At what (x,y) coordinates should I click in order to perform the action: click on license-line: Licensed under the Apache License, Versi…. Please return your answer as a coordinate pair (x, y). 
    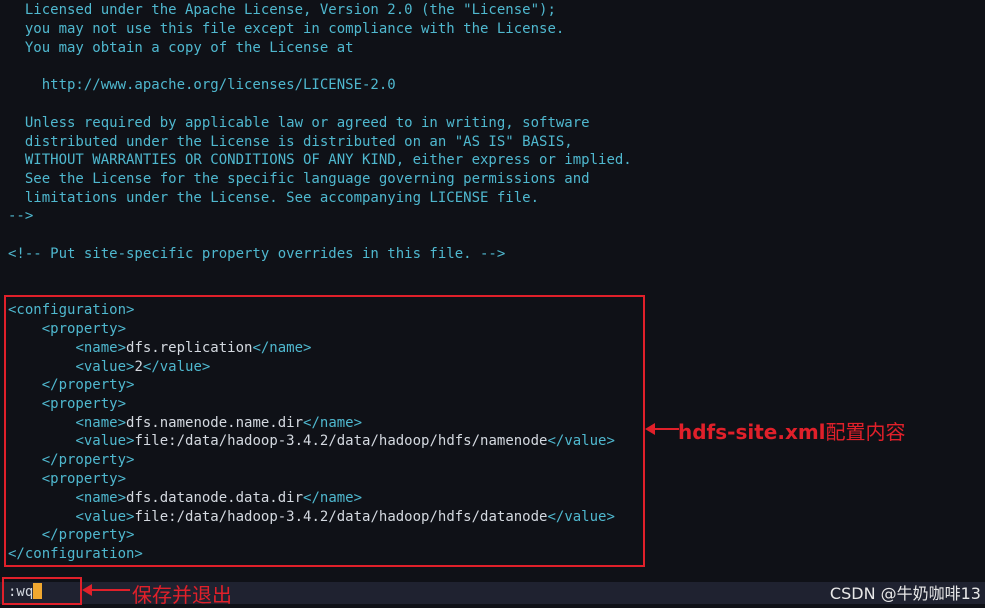
    Looking at the image, I should click on (282, 10).